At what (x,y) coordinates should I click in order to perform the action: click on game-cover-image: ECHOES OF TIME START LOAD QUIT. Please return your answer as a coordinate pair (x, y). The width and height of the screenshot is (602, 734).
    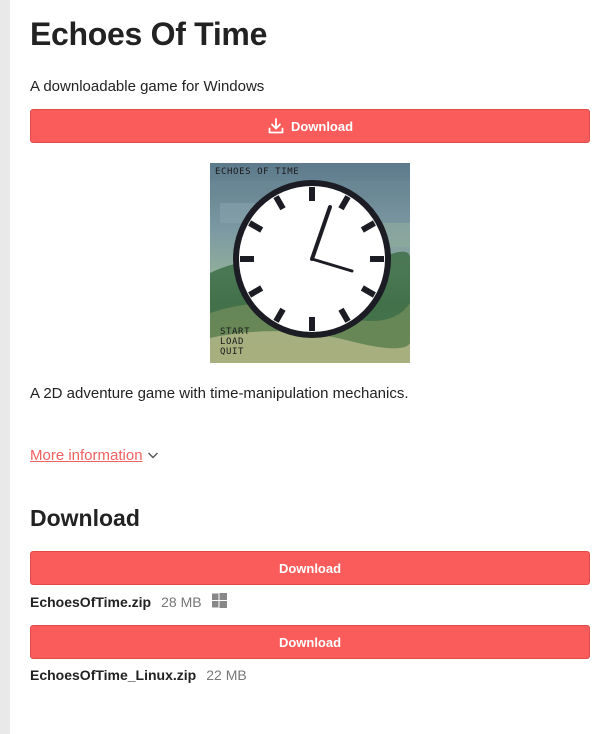
    Looking at the image, I should click on (310, 263).